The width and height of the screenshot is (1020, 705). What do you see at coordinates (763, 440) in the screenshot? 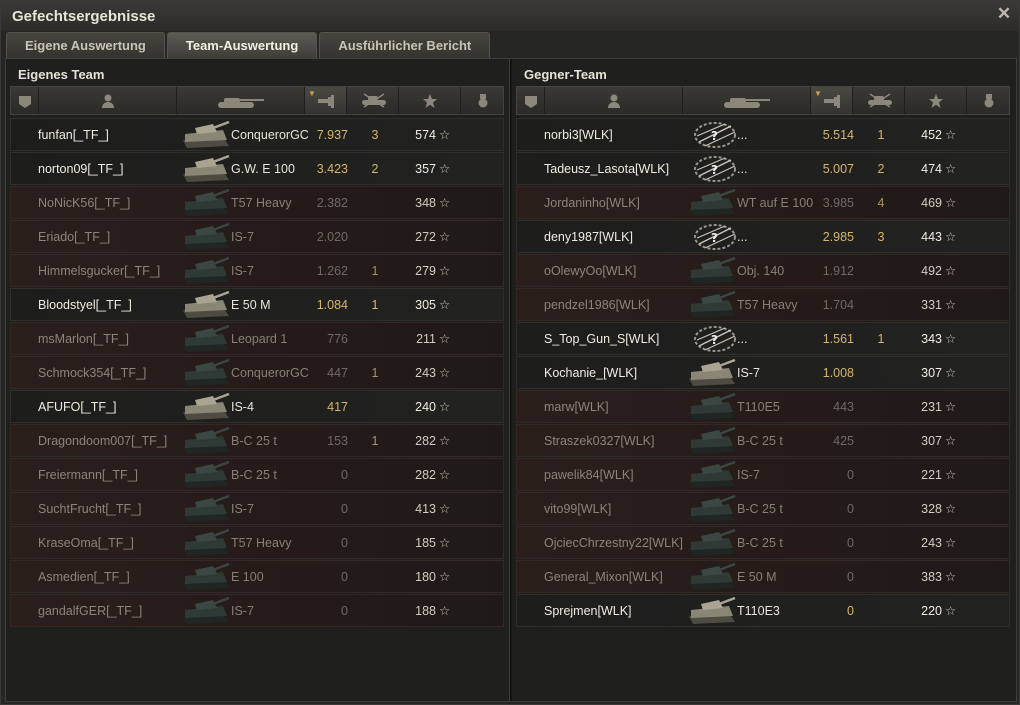
I see `table-row: Straszek0327[WLK] B-C 25 t 425 307 ☆` at bounding box center [763, 440].